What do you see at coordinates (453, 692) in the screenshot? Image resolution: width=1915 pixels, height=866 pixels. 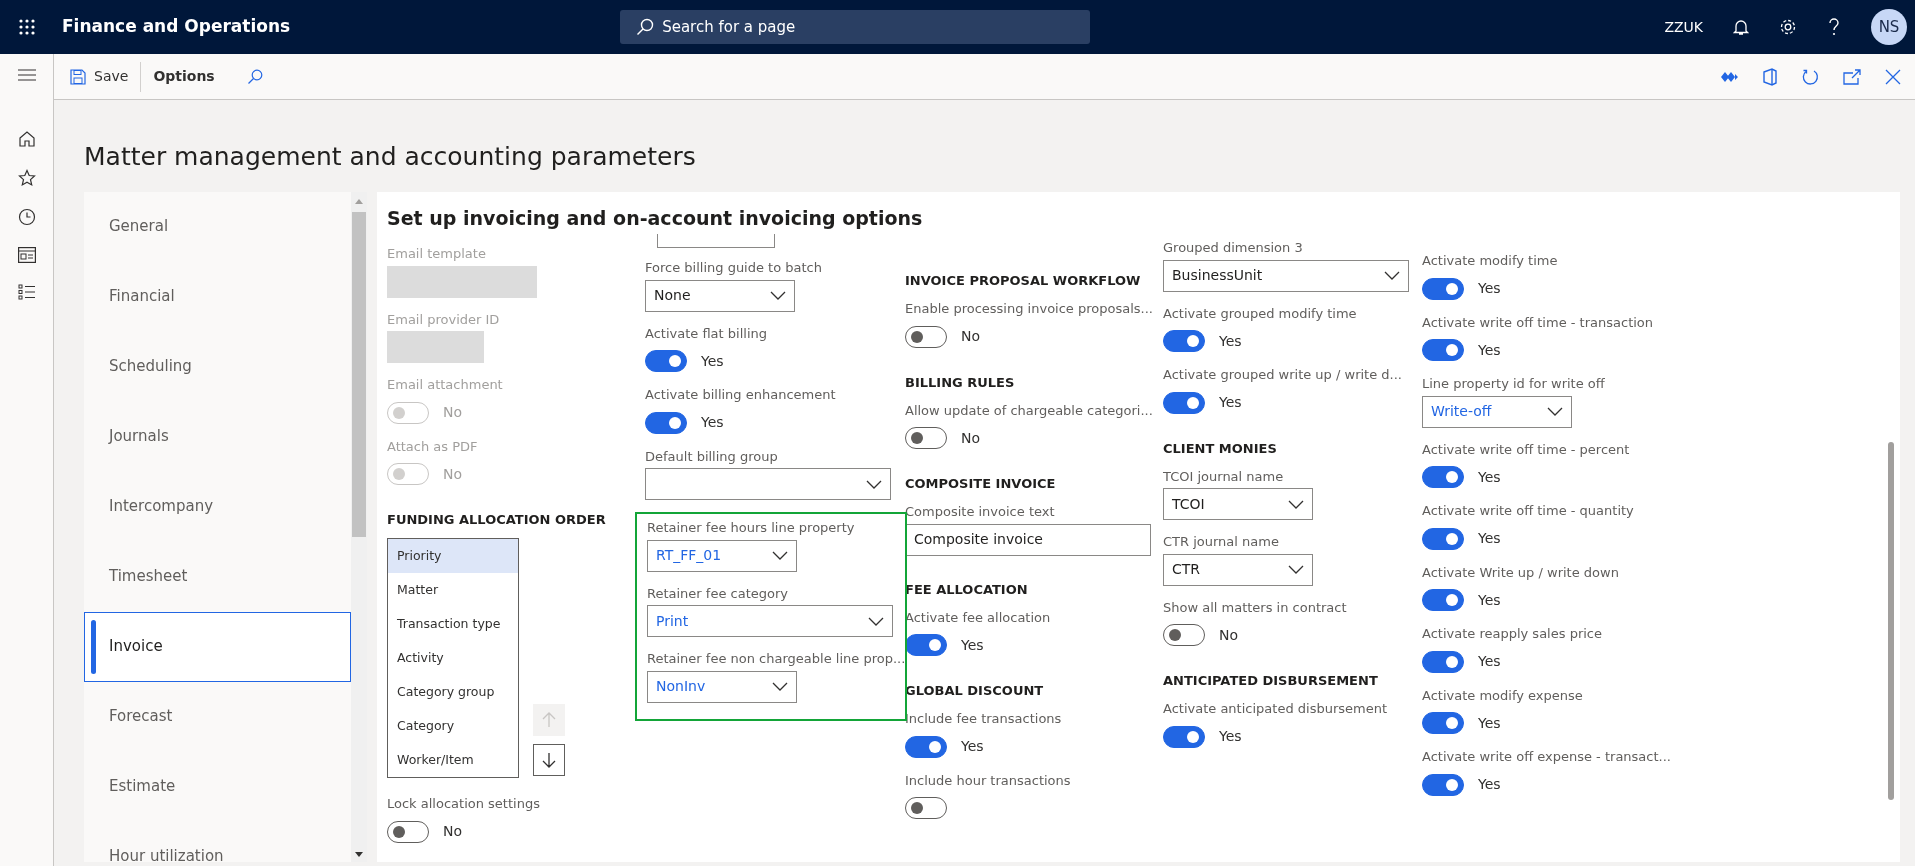 I see `list-item: Category group` at bounding box center [453, 692].